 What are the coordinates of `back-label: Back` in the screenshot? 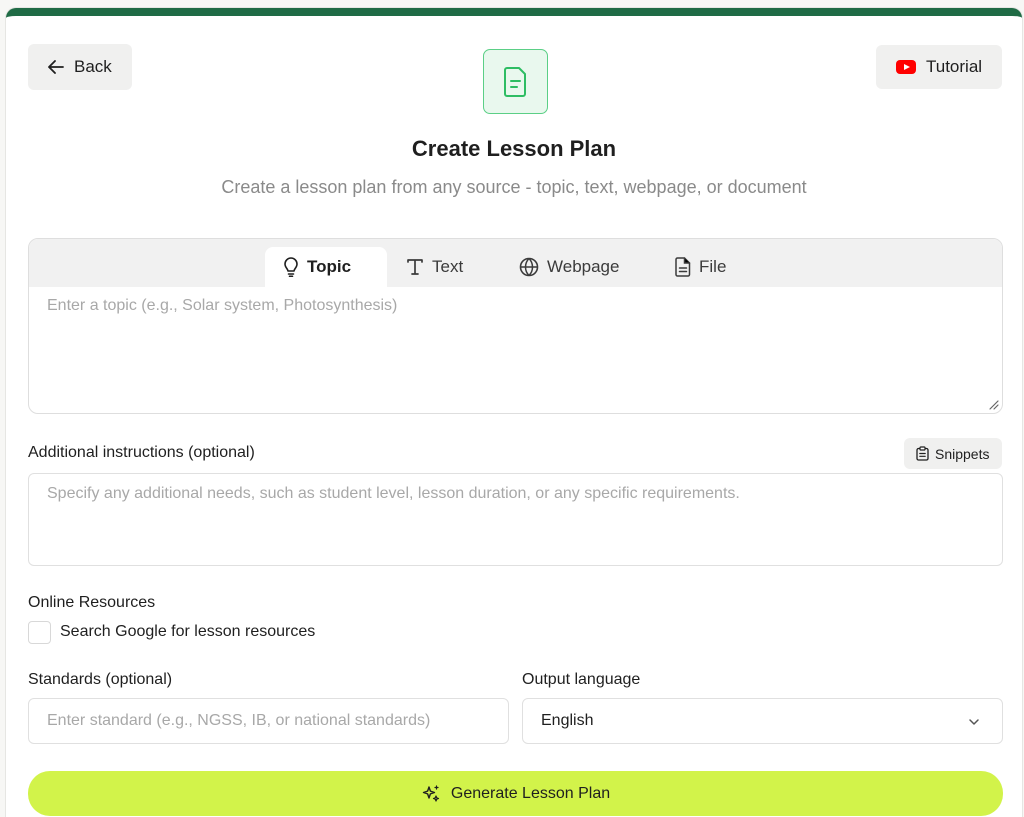 It's located at (93, 66).